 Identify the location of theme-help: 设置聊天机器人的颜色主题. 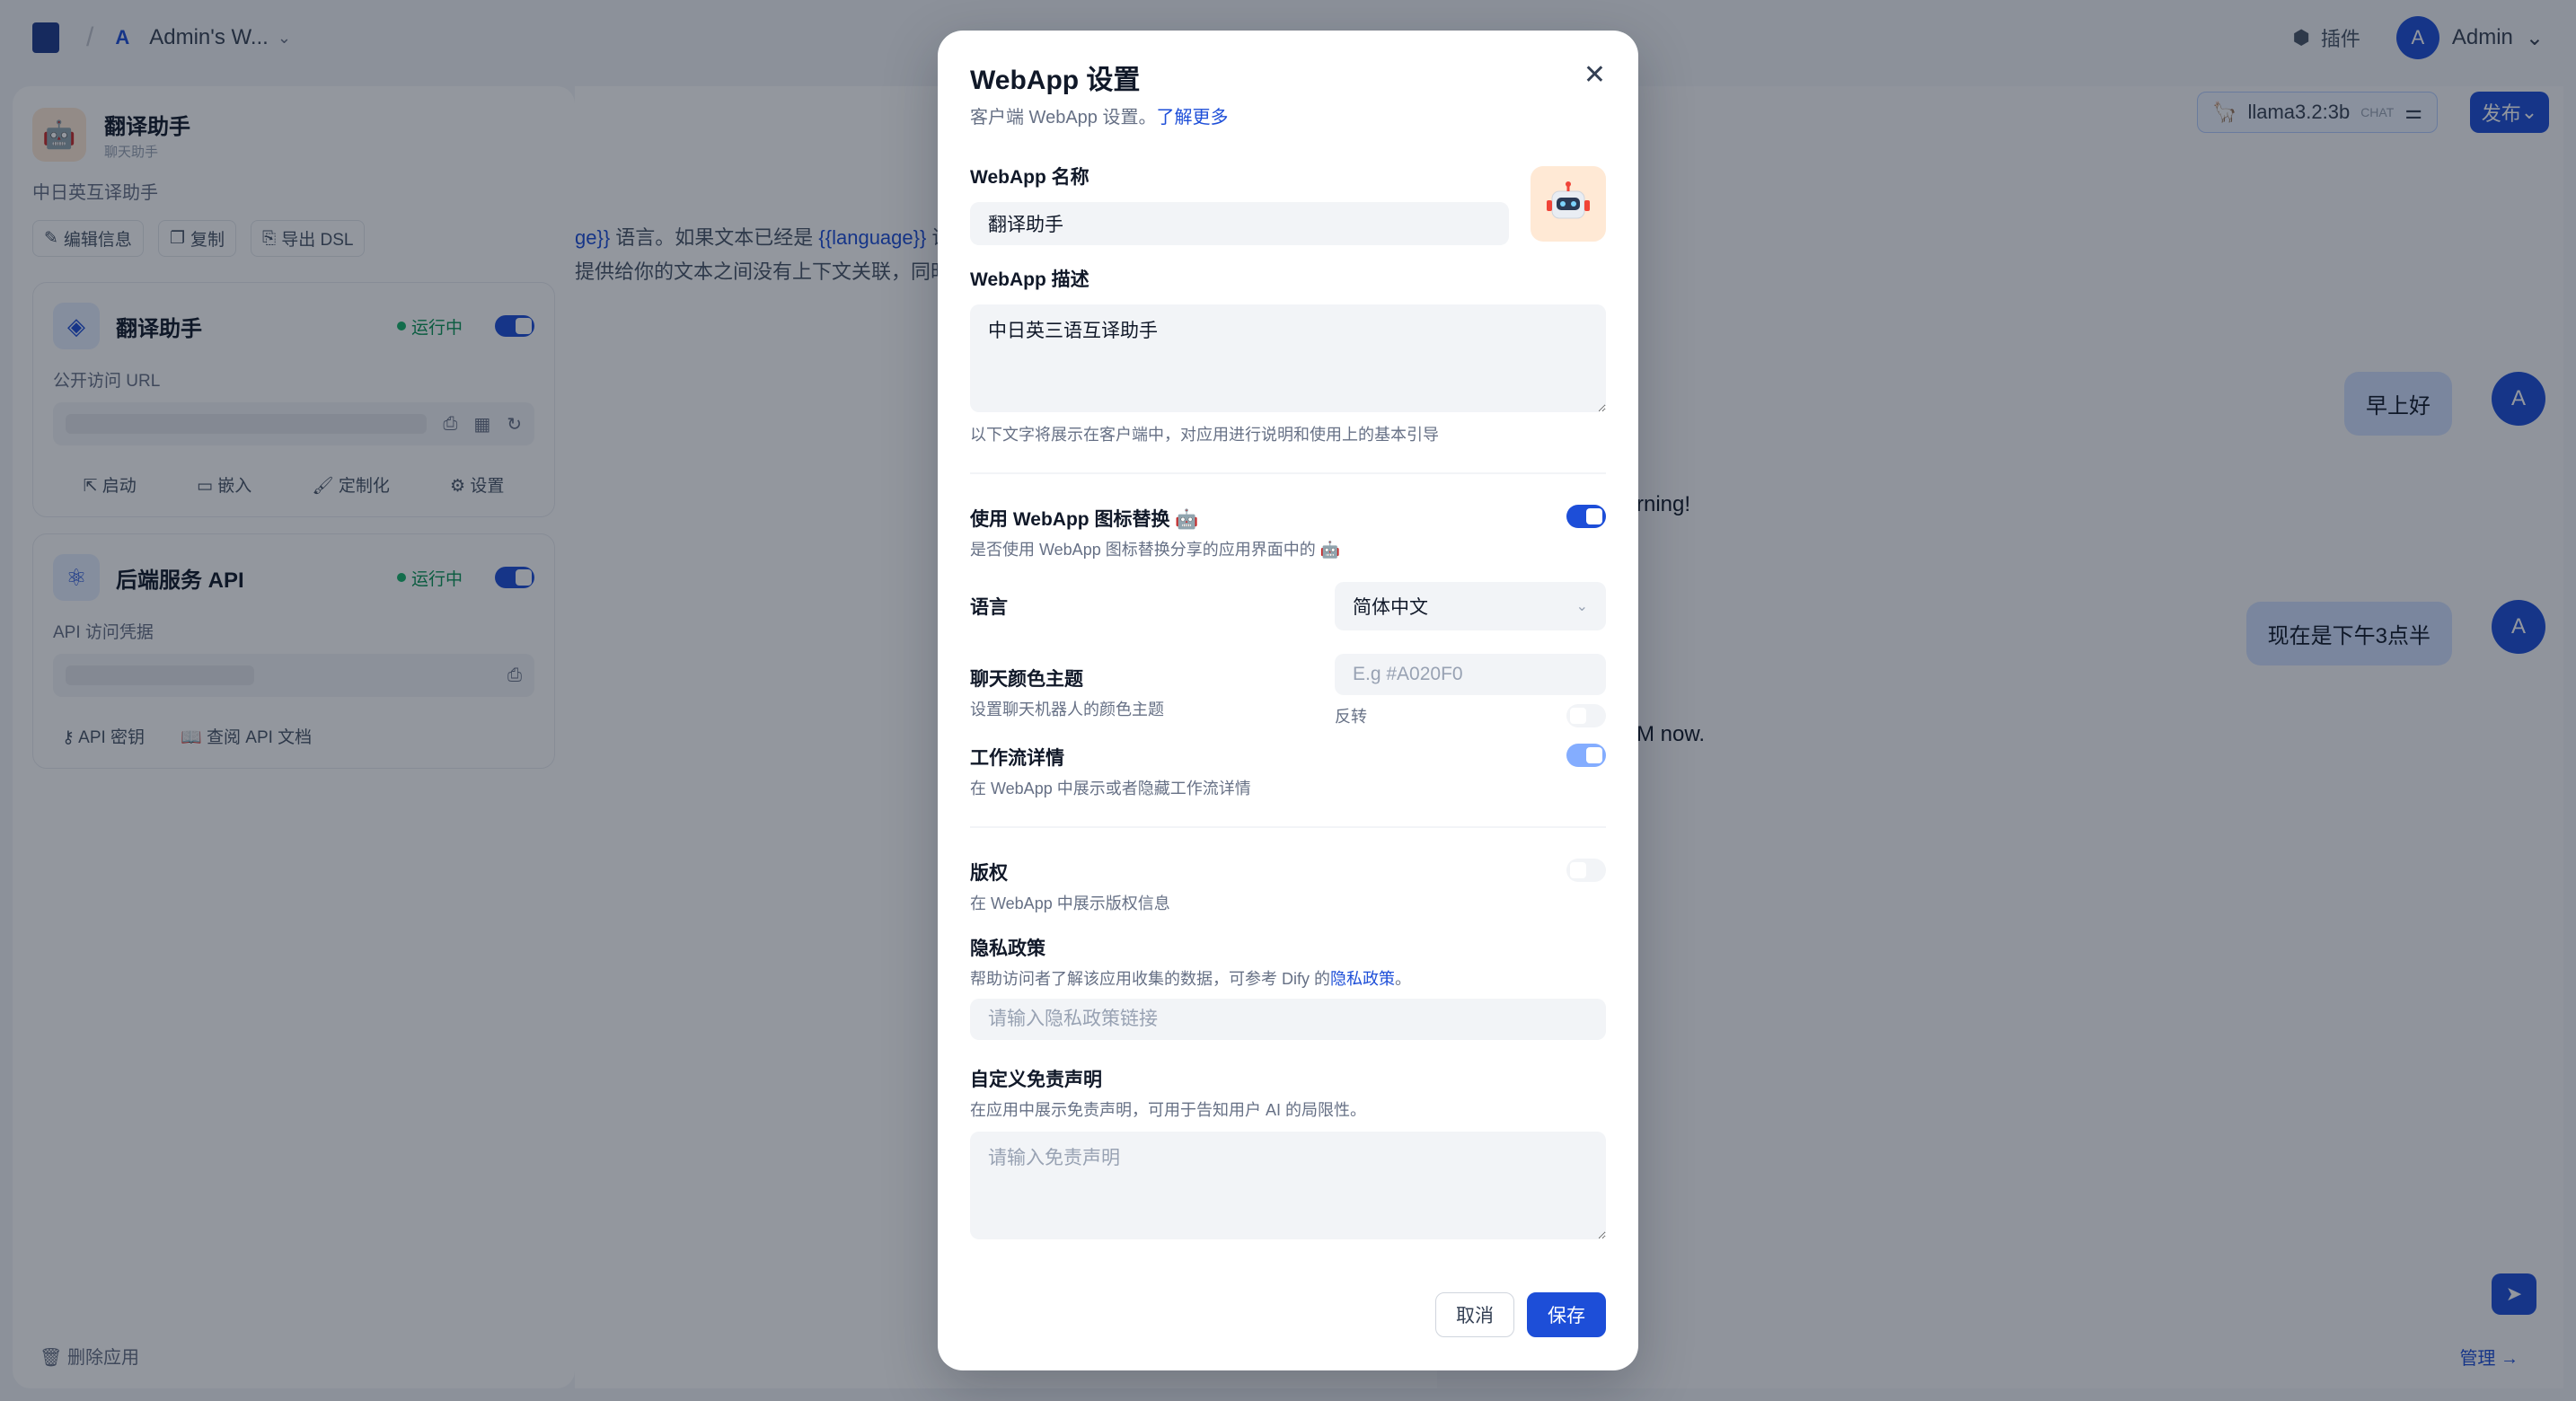
(1067, 709).